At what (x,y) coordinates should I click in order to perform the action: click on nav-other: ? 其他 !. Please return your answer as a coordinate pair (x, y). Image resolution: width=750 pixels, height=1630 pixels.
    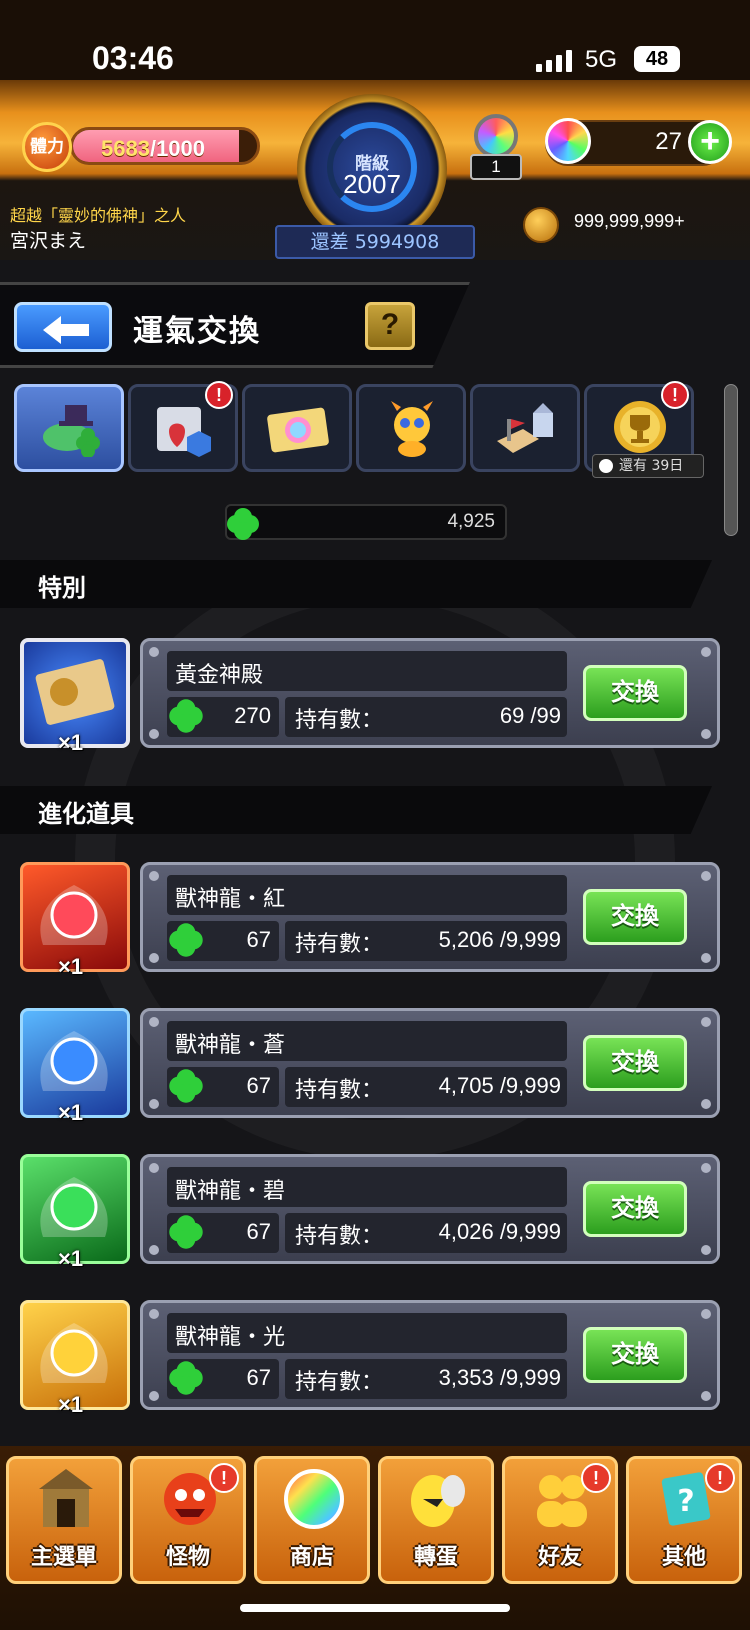
    Looking at the image, I should click on (684, 1520).